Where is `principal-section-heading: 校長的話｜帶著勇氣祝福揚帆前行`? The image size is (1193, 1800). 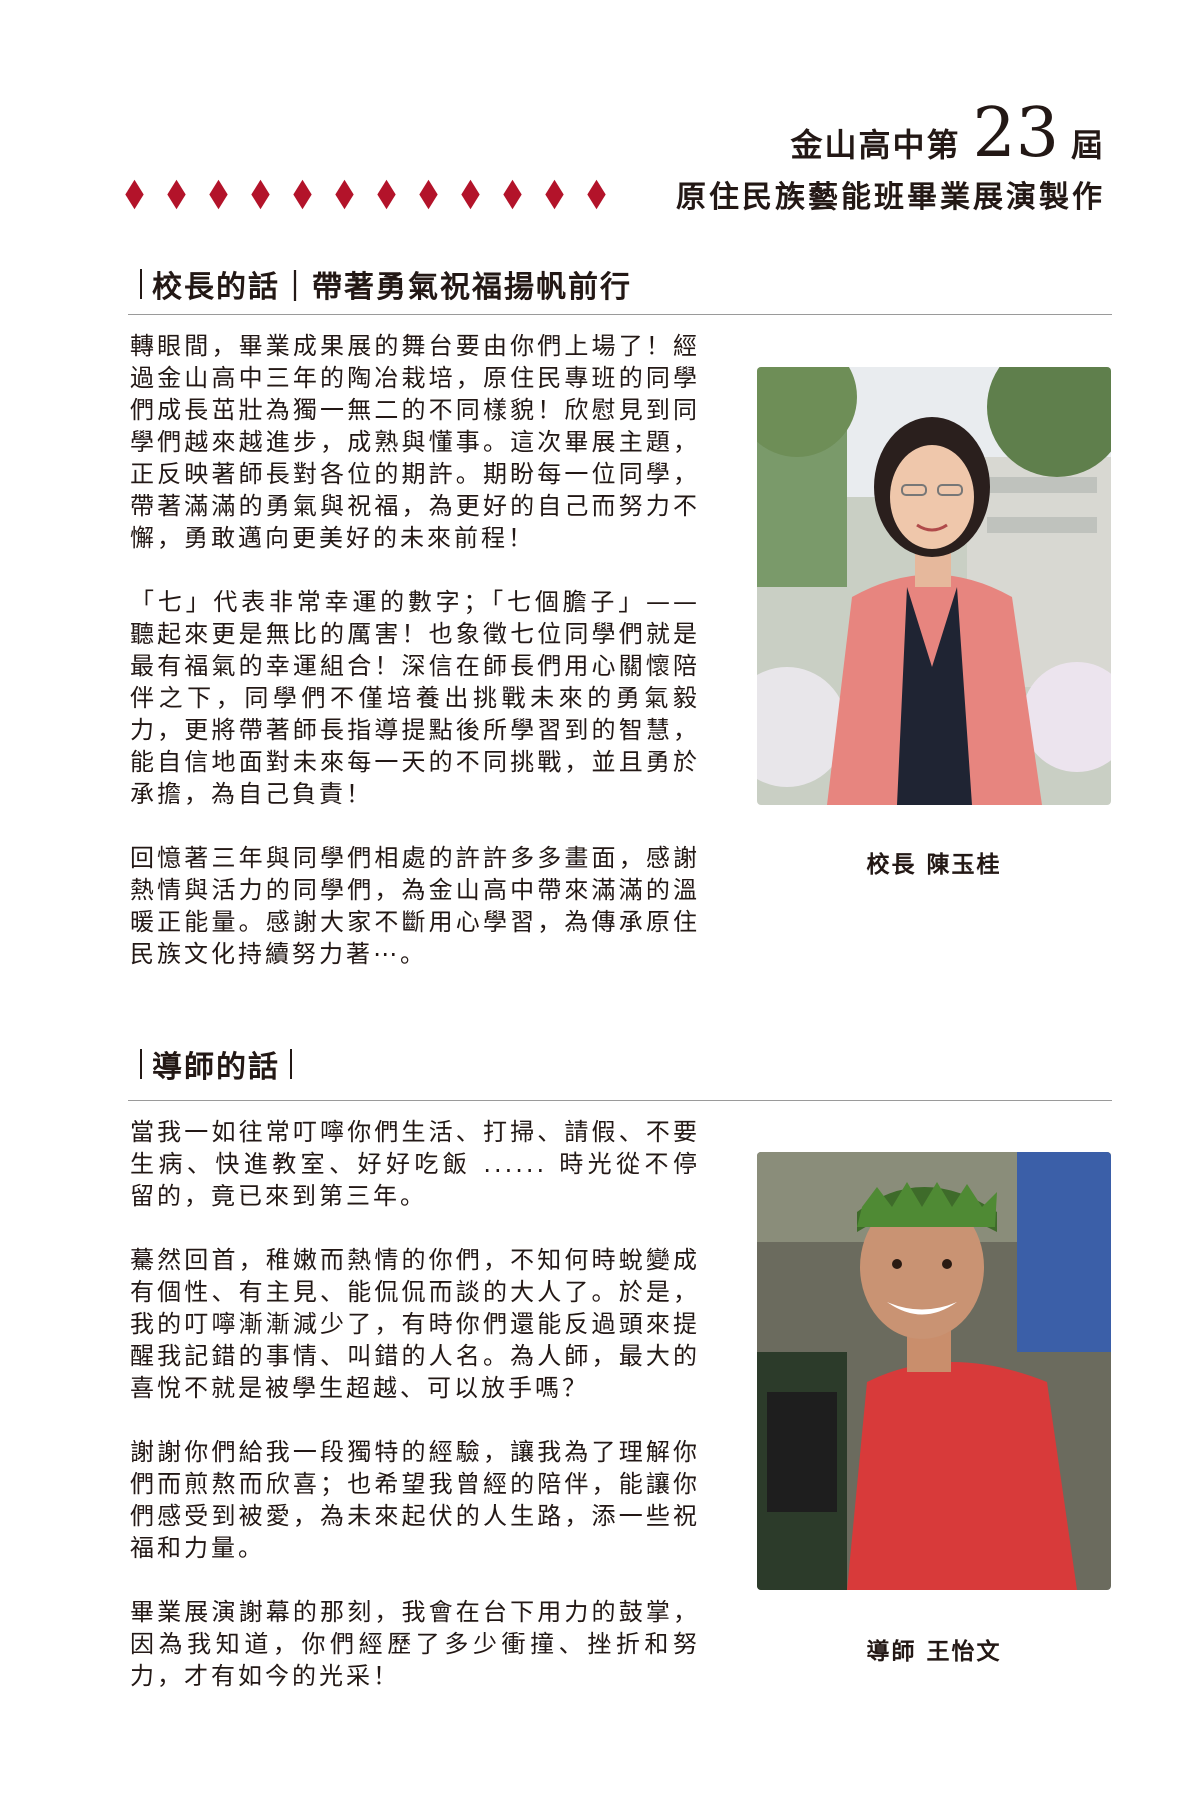 principal-section-heading: 校長的話｜帶著勇氣祝福揚帆前行 is located at coordinates (386, 284).